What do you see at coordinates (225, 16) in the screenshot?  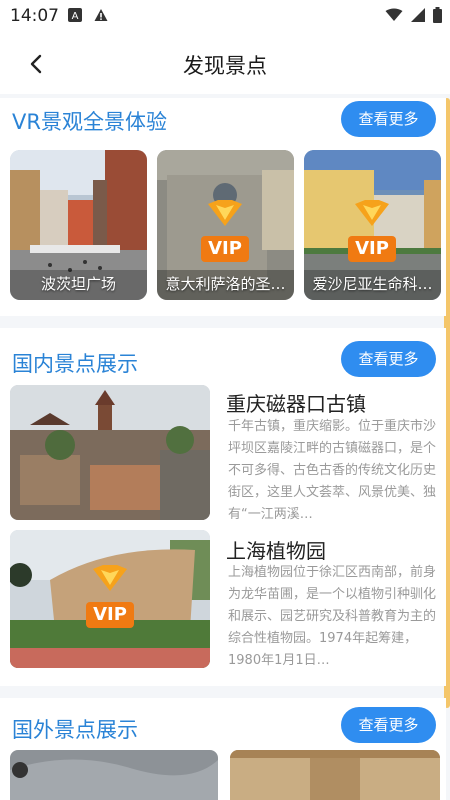 I see `status-bar: 14:07 A` at bounding box center [225, 16].